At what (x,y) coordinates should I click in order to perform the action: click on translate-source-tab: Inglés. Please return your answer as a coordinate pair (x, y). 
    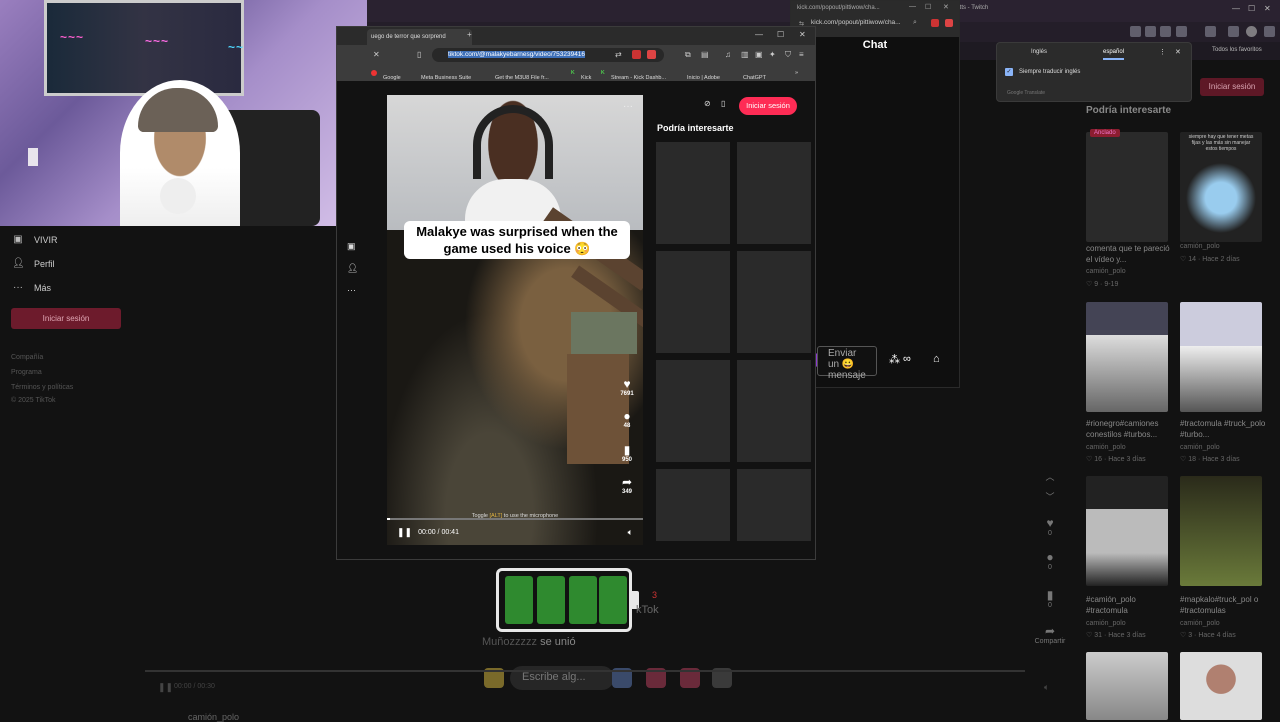
    Looking at the image, I should click on (1039, 52).